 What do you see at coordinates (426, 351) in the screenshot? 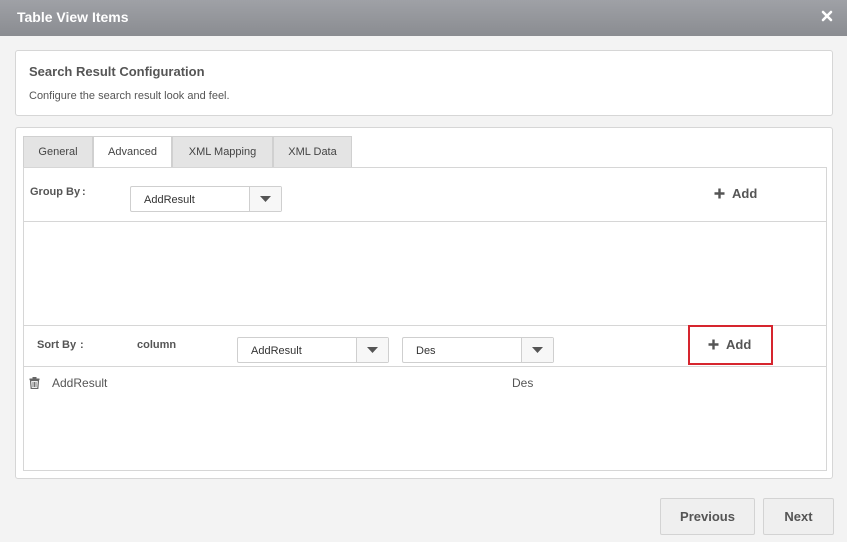
I see `sort-order-select-value: Des` at bounding box center [426, 351].